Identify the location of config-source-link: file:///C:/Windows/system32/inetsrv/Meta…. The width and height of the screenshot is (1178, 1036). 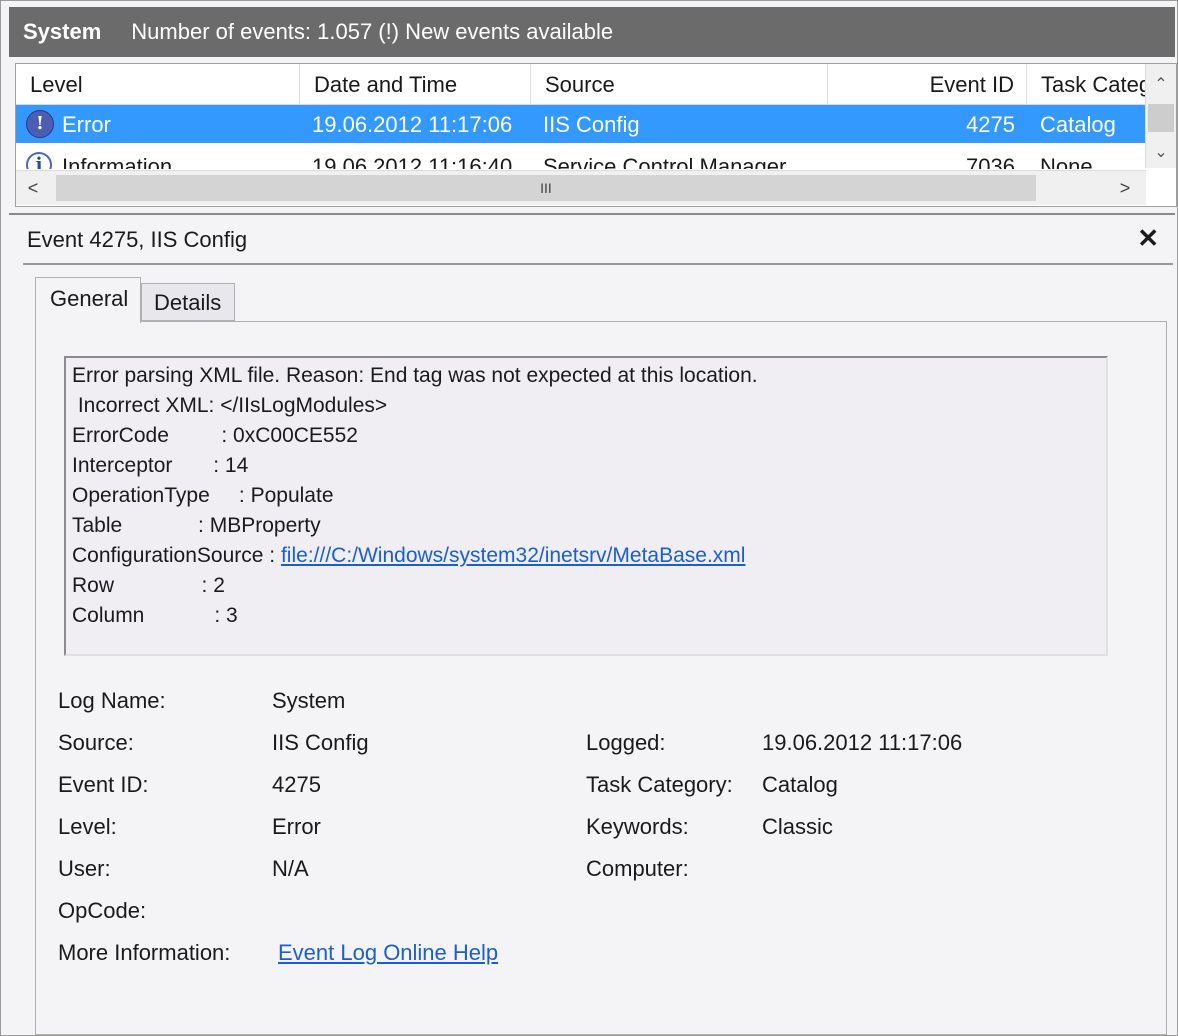
(513, 555).